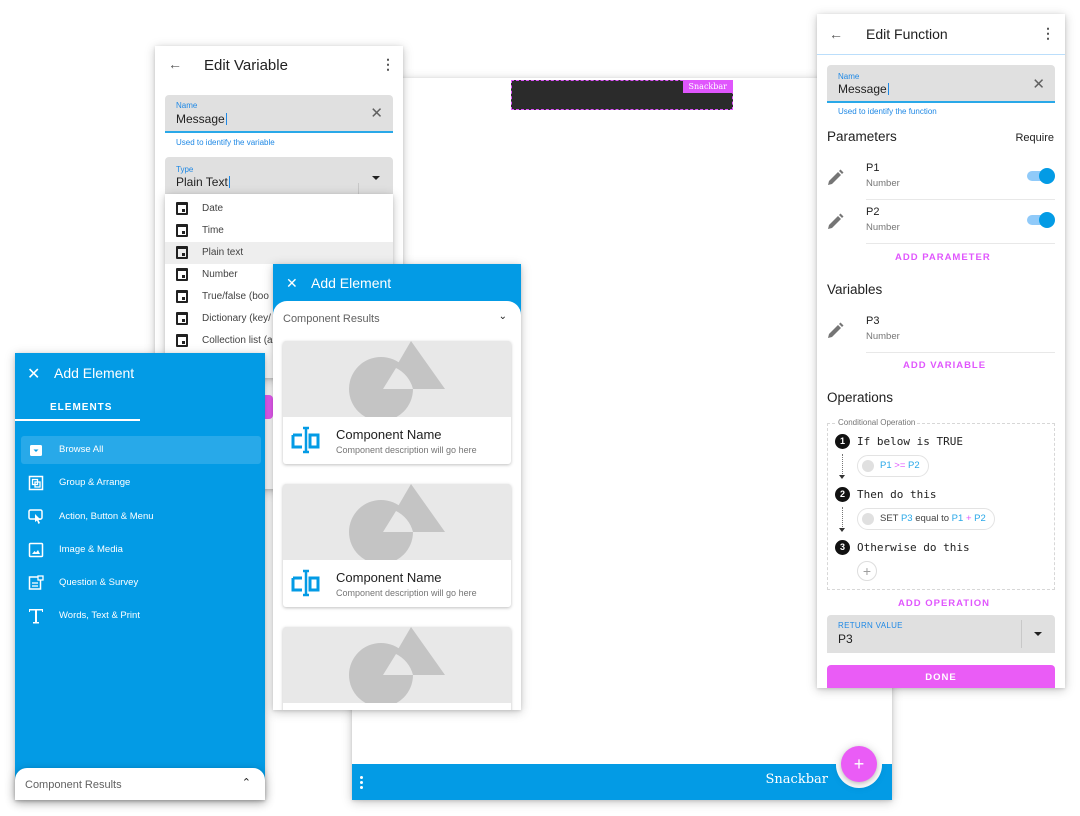 The image size is (1080, 816). What do you see at coordinates (868, 519) in the screenshot?
I see `chip-handle-icon` at bounding box center [868, 519].